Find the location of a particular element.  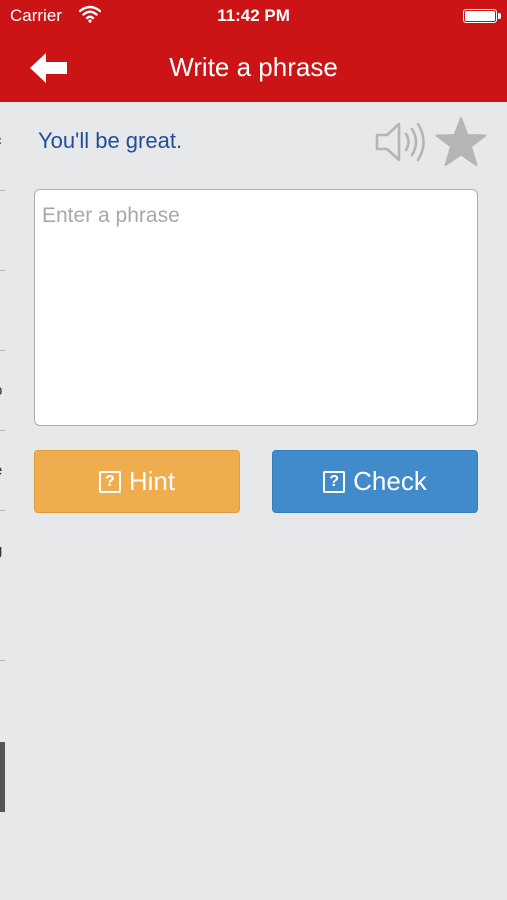

background-page-edge: c r p e g is located at coordinates (3, 501).